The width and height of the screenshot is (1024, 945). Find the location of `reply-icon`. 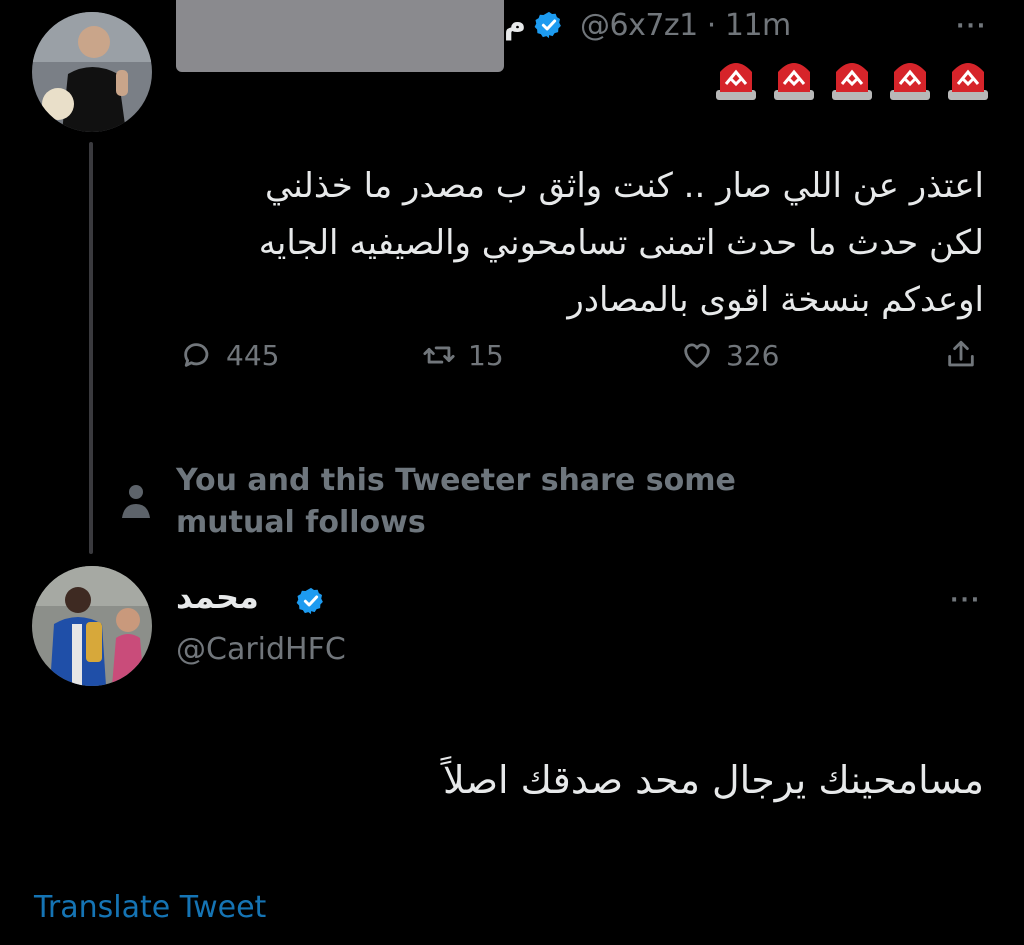

reply-icon is located at coordinates (196, 355).